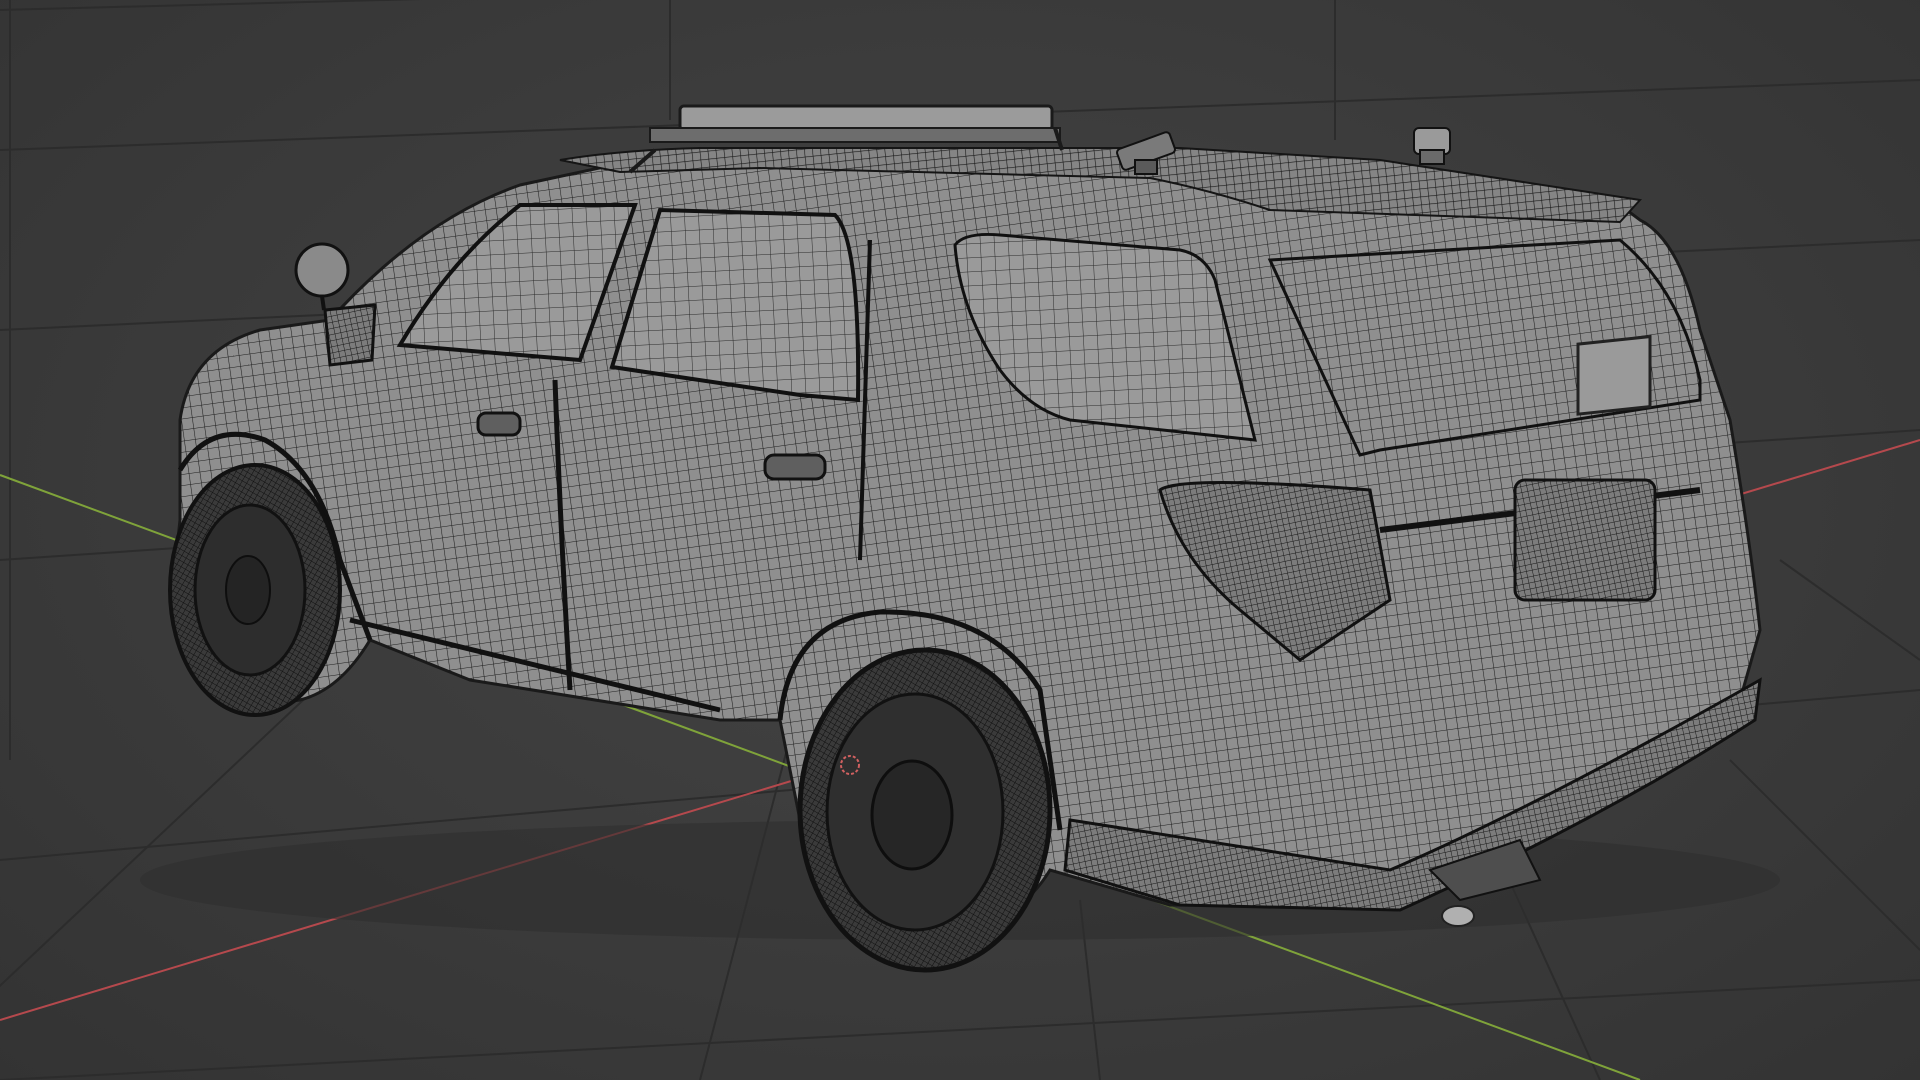 Image resolution: width=1920 pixels, height=1080 pixels. I want to click on rear-left-wheel, so click(925, 810).